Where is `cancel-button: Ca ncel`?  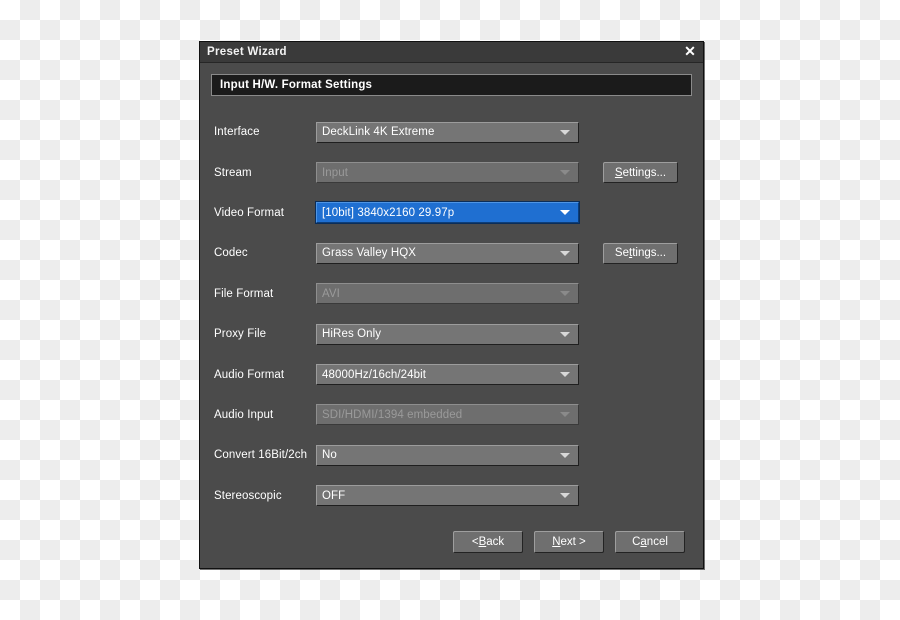 cancel-button: Ca ncel is located at coordinates (650, 542).